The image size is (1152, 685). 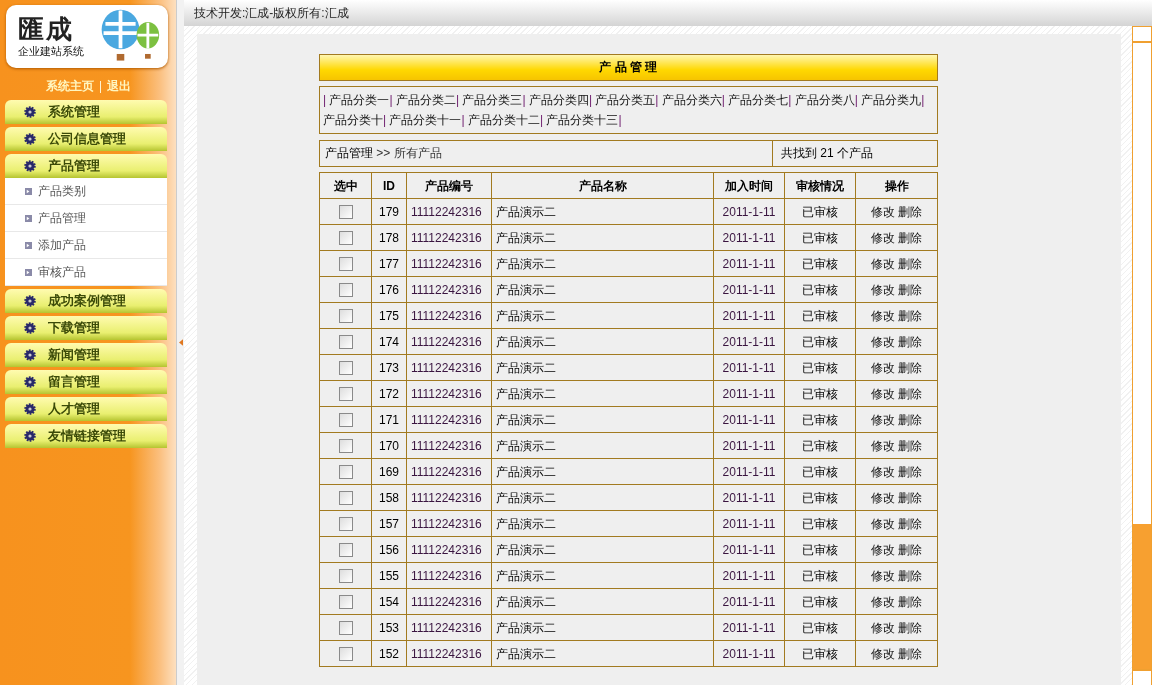 I want to click on category-link: 产品分类十三, so click(x=582, y=120).